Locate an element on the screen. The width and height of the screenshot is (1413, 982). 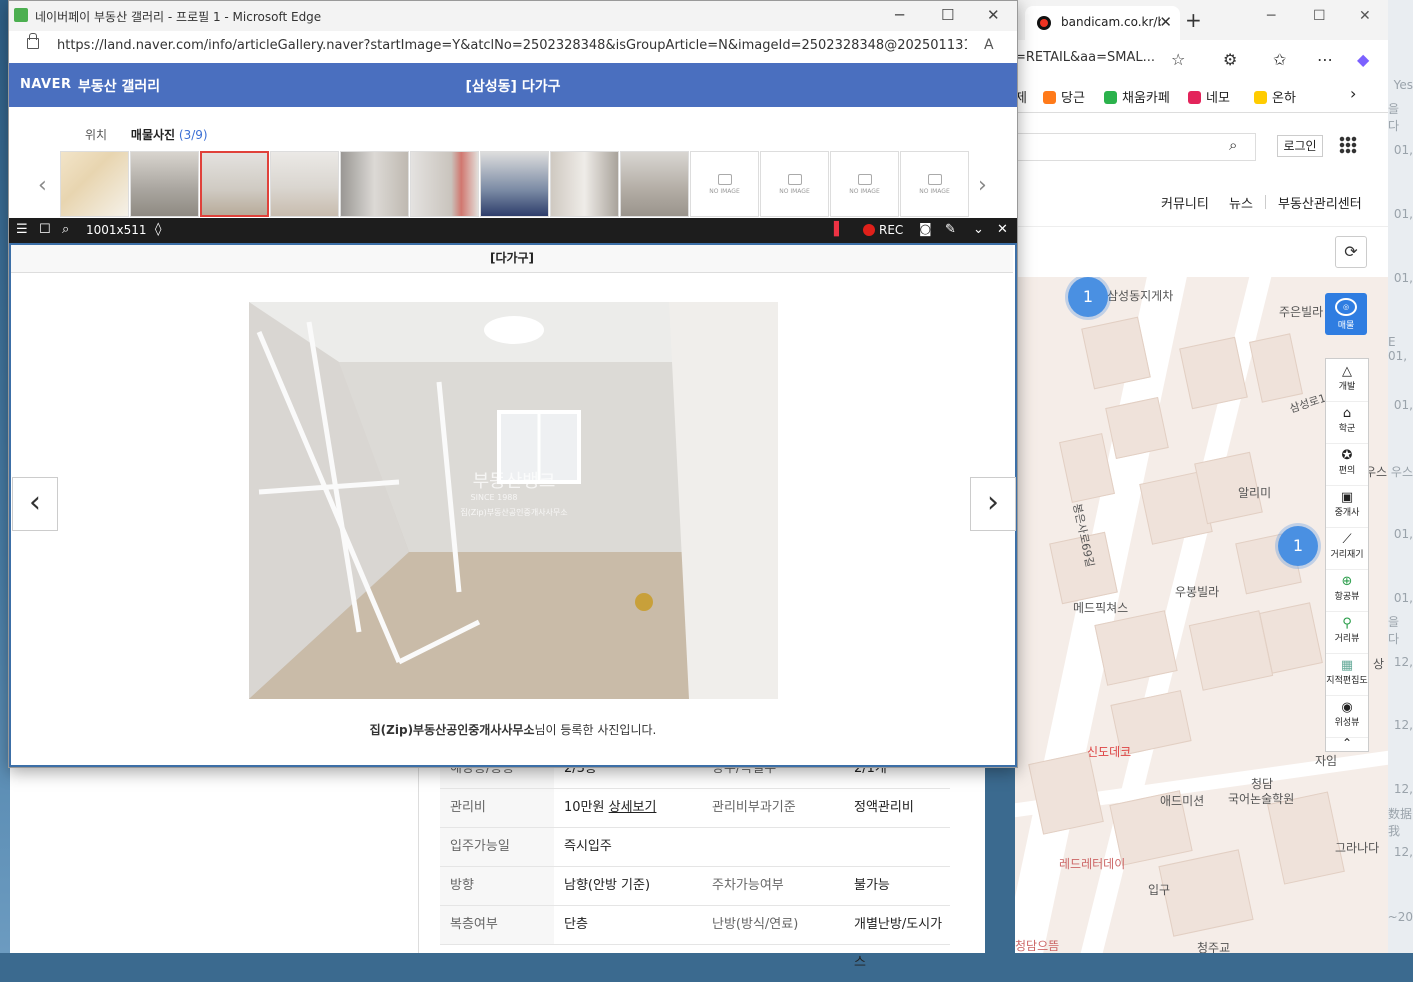
fav-item-onha: 온하 is located at coordinates (1275, 96).